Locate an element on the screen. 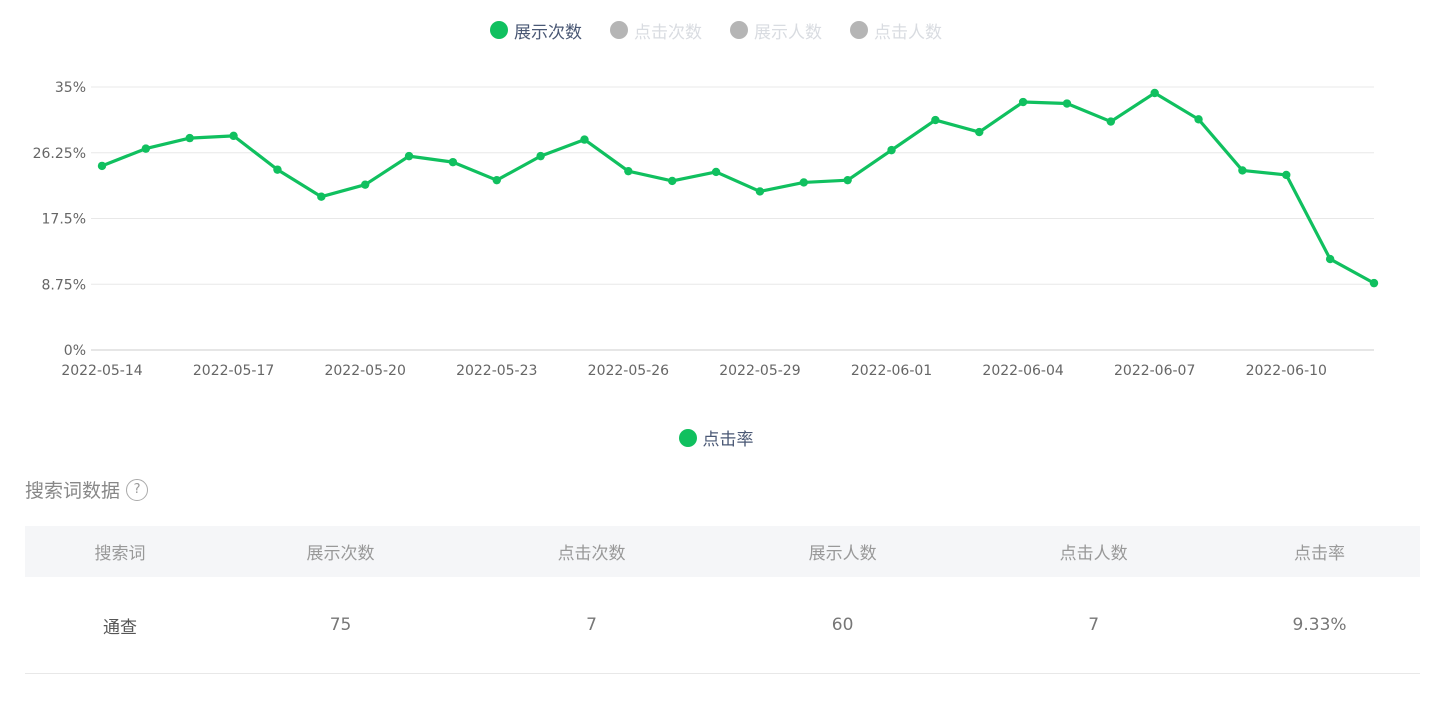 Image resolution: width=1432 pixels, height=704 pixels. cell-search-term: 通查 is located at coordinates (120, 625).